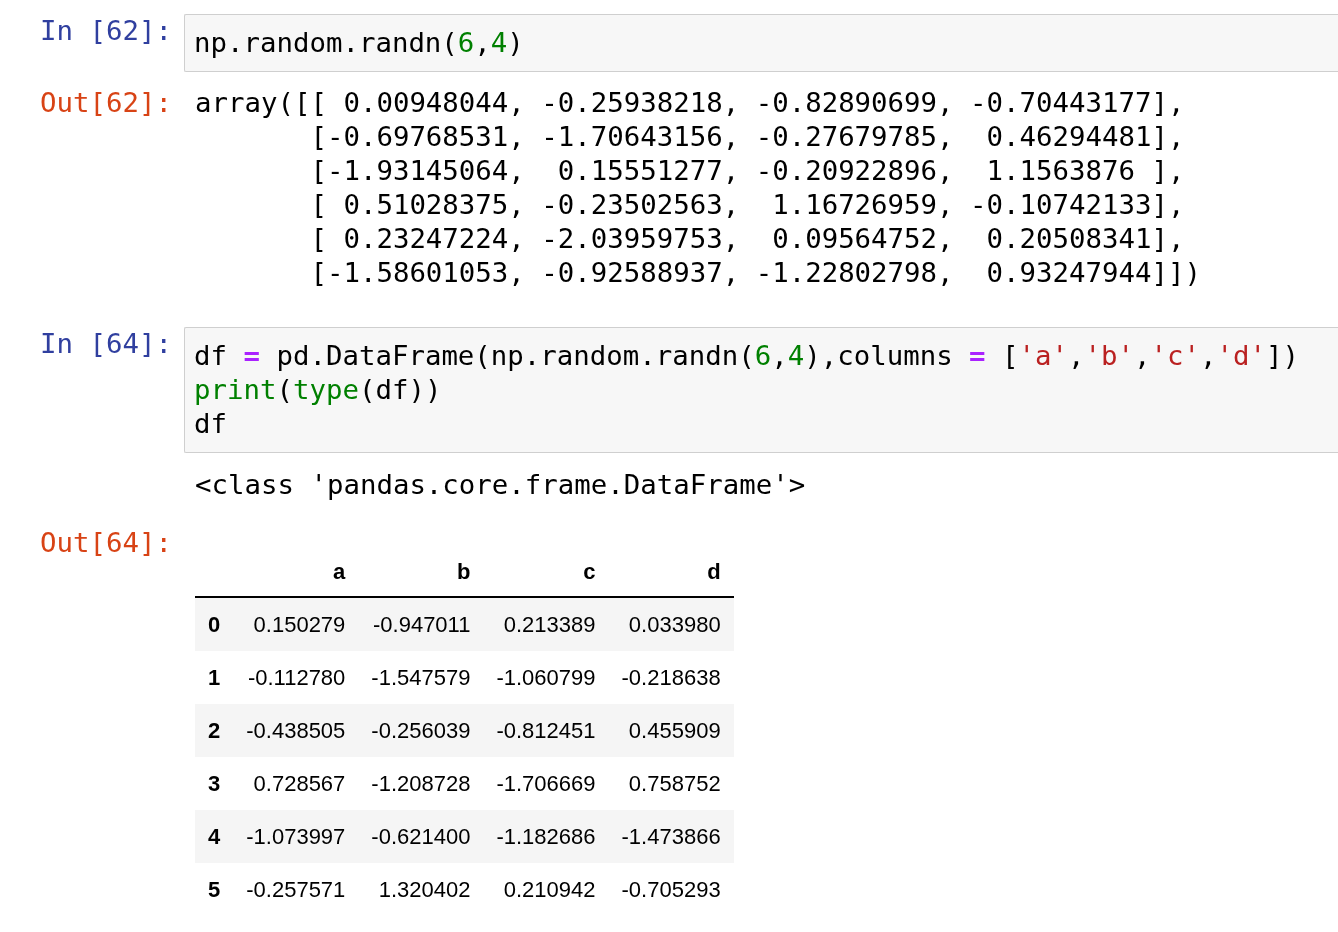  What do you see at coordinates (214, 624) in the screenshot?
I see `row-index: 0` at bounding box center [214, 624].